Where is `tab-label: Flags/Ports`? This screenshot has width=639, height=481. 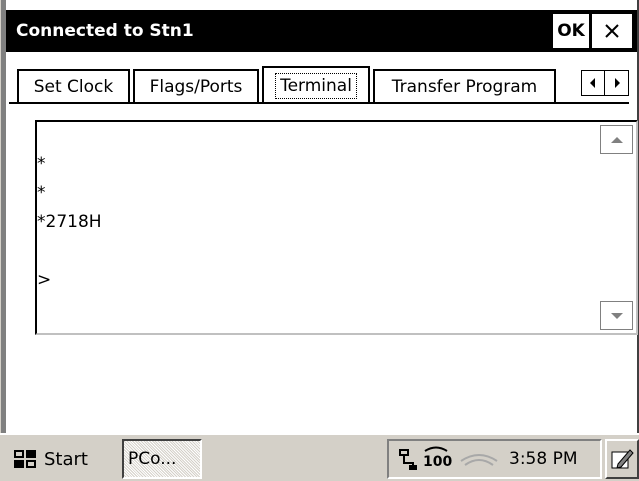
tab-label: Flags/Ports is located at coordinates (196, 87).